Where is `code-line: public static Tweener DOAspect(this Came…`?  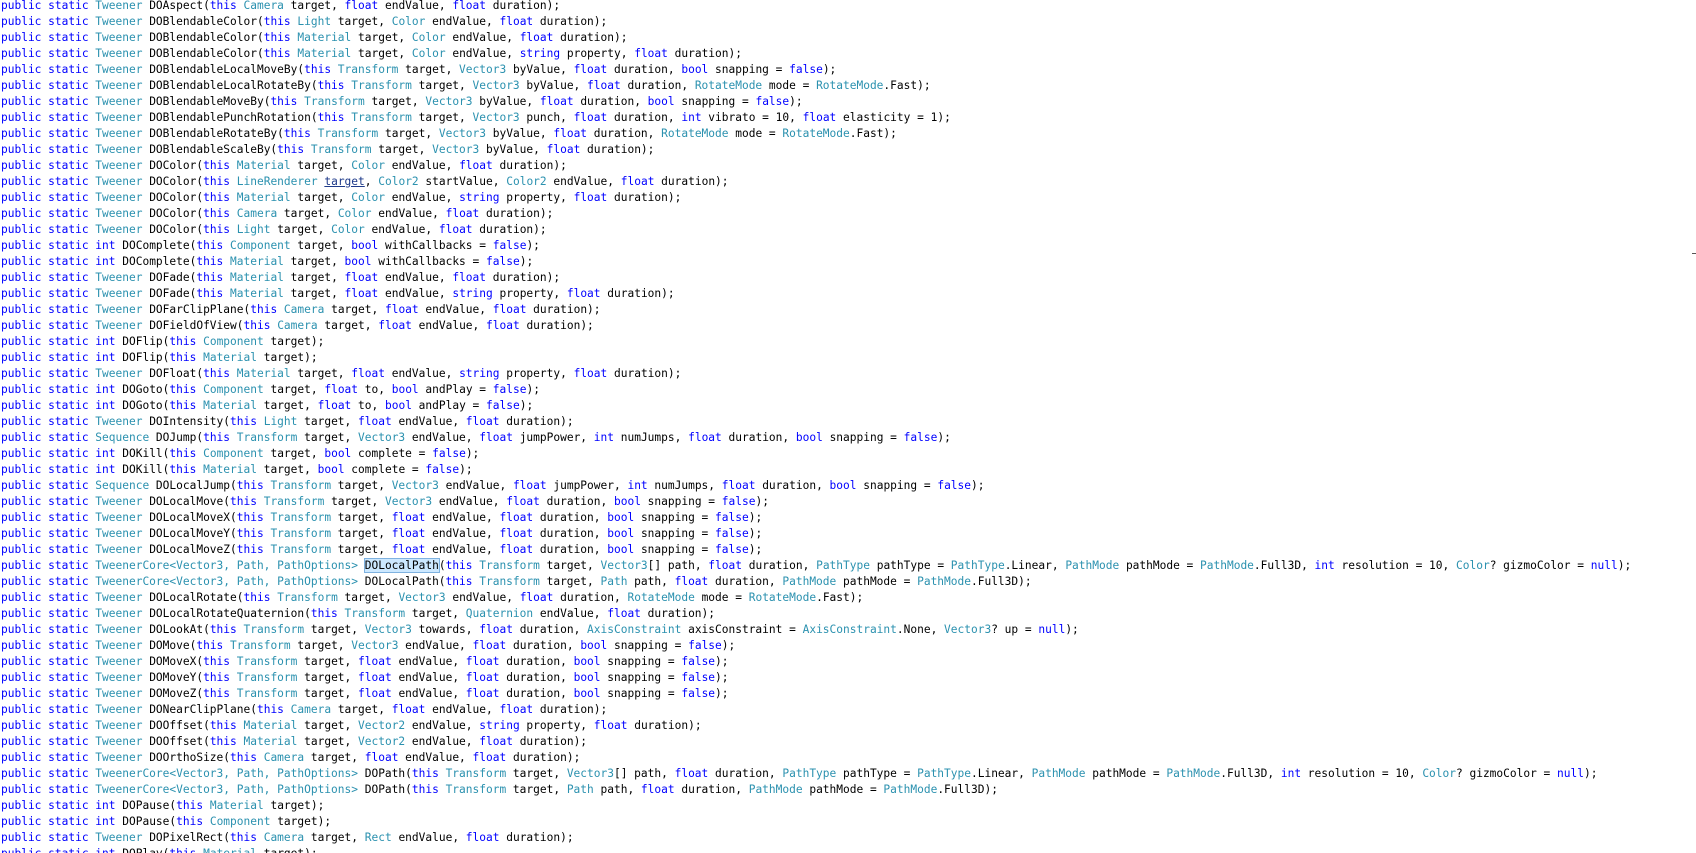 code-line: public static Tweener DOAspect(this Came… is located at coordinates (816, 7).